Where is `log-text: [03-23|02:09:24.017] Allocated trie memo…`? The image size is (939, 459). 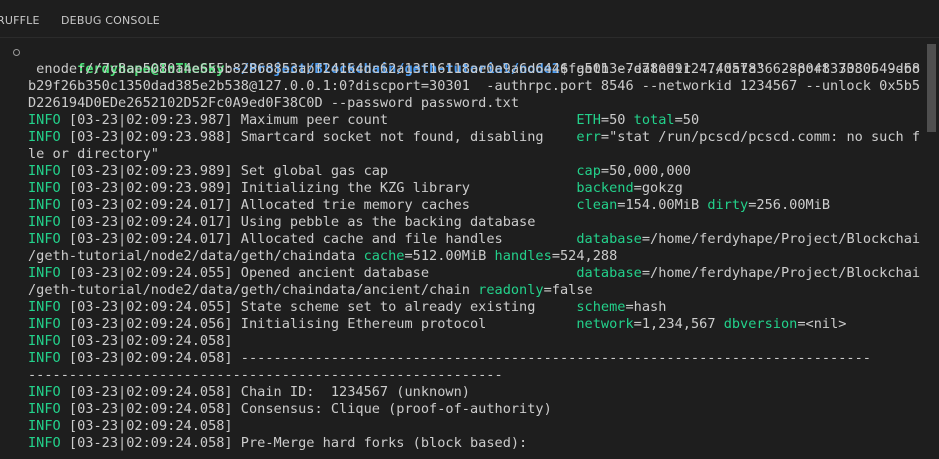
log-text: [03-23|02:09:24.017] Allocated trie memo… is located at coordinates (318, 205).